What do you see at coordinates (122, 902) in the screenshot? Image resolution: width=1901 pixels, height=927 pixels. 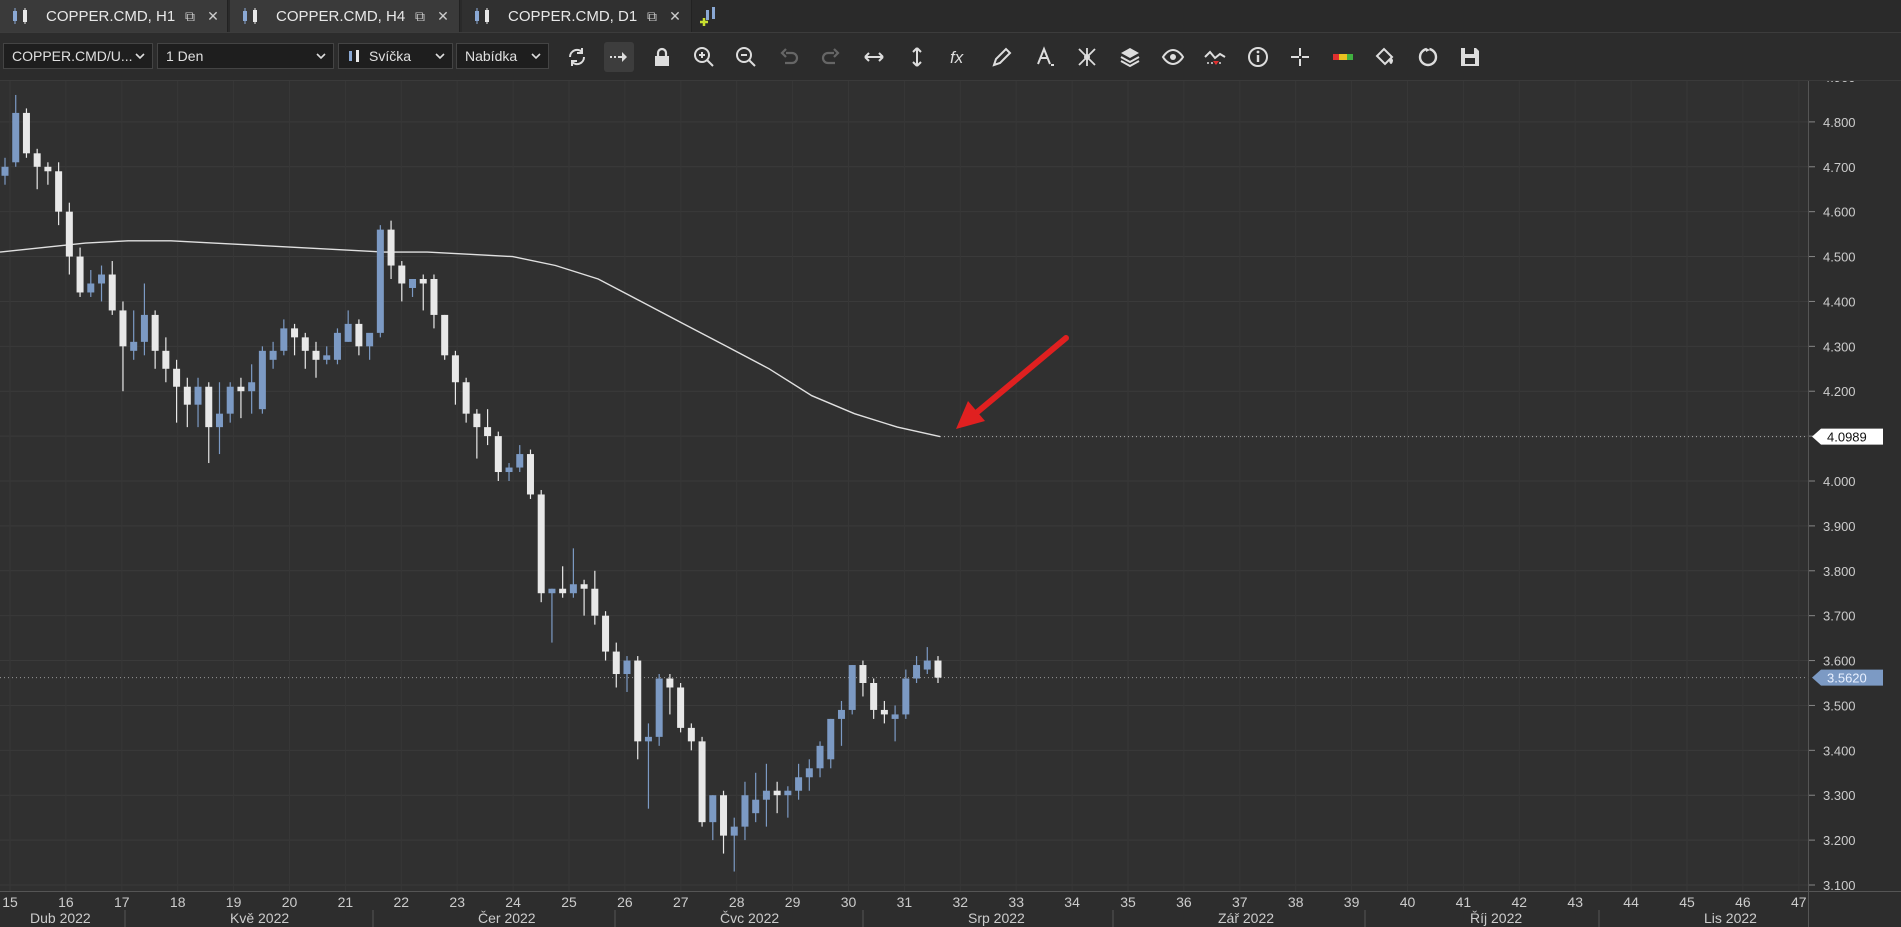 I see `x-week-label: 17` at bounding box center [122, 902].